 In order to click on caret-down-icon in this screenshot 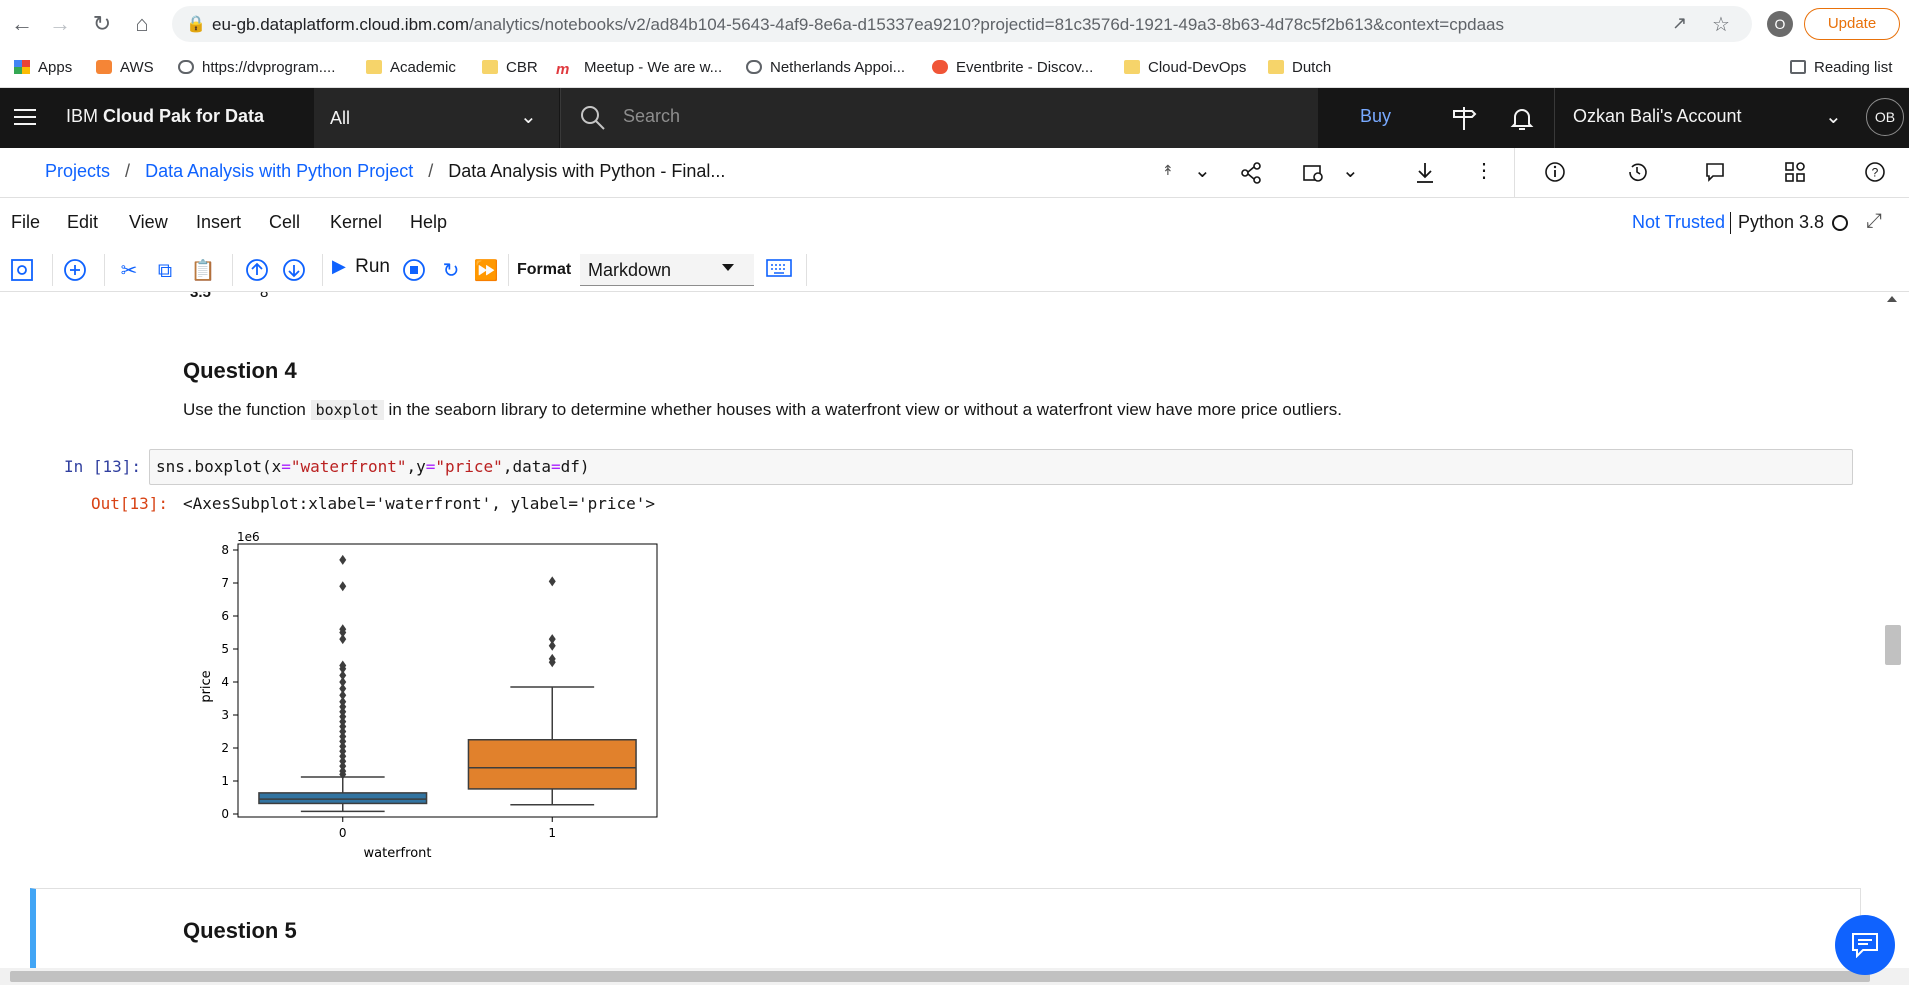, I will do `click(728, 267)`.